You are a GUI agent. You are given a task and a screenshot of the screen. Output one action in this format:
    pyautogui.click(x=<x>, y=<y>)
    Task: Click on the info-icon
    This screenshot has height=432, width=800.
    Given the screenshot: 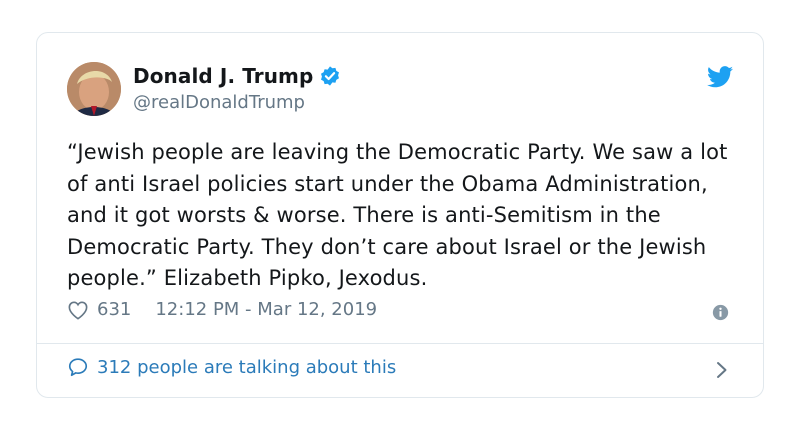 What is the action you would take?
    pyautogui.click(x=720, y=312)
    